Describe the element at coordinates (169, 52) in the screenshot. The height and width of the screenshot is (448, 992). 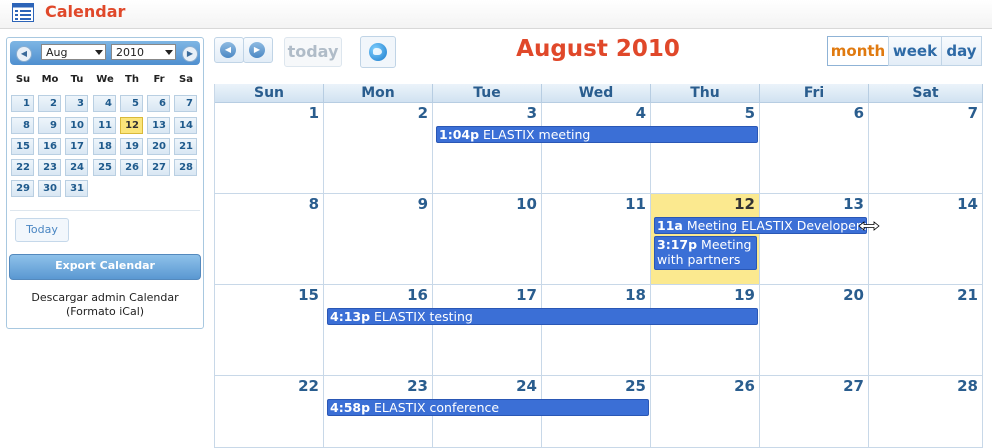
I see `chevron-down-icon` at that location.